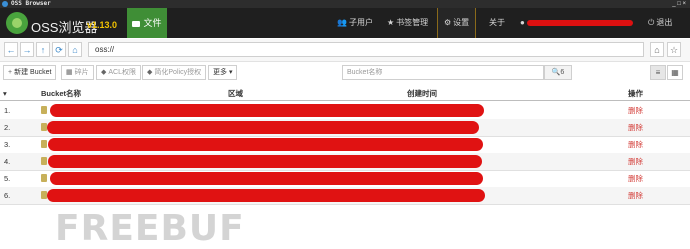 The height and width of the screenshot is (249, 690). I want to click on home-bookmark-button: ⌂, so click(657, 49).